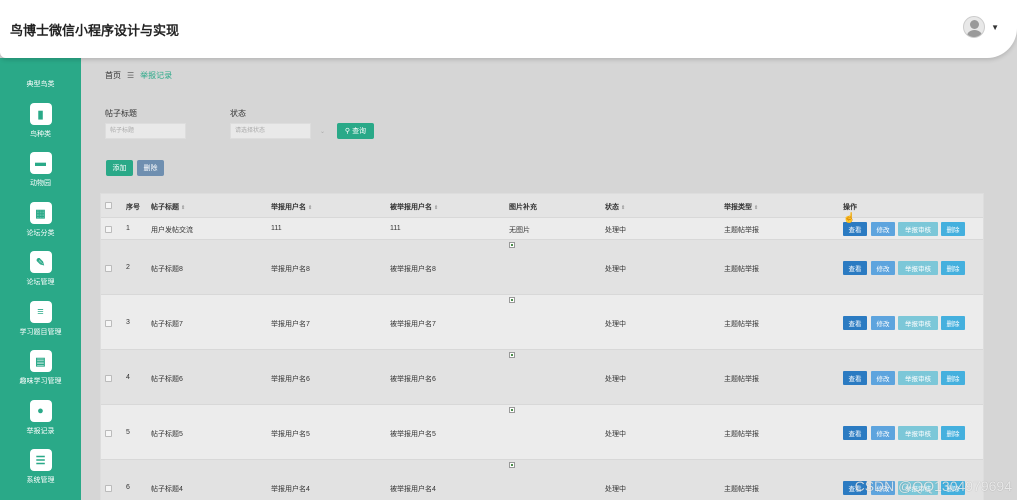 The width and height of the screenshot is (1017, 500). I want to click on breadcrumb-current: 举报记录, so click(156, 75).